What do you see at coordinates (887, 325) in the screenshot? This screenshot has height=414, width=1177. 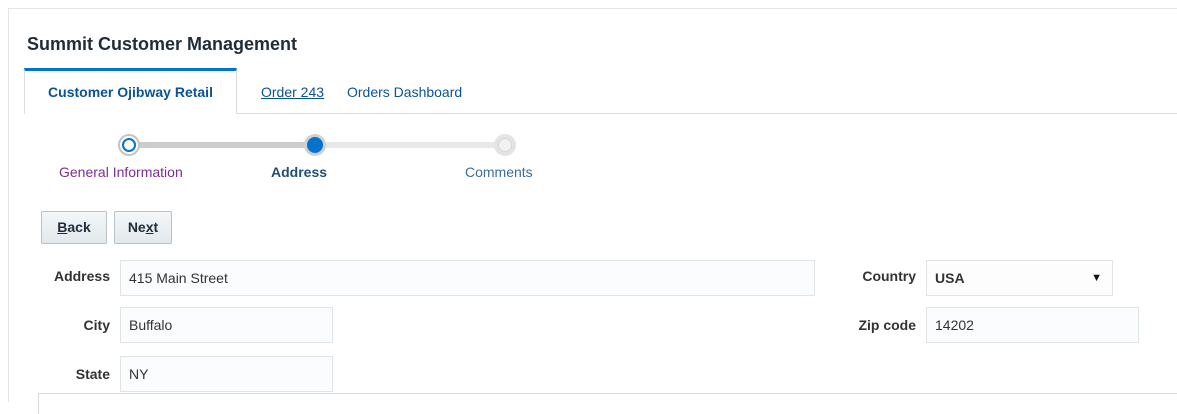 I see `zip-label: Zip code` at bounding box center [887, 325].